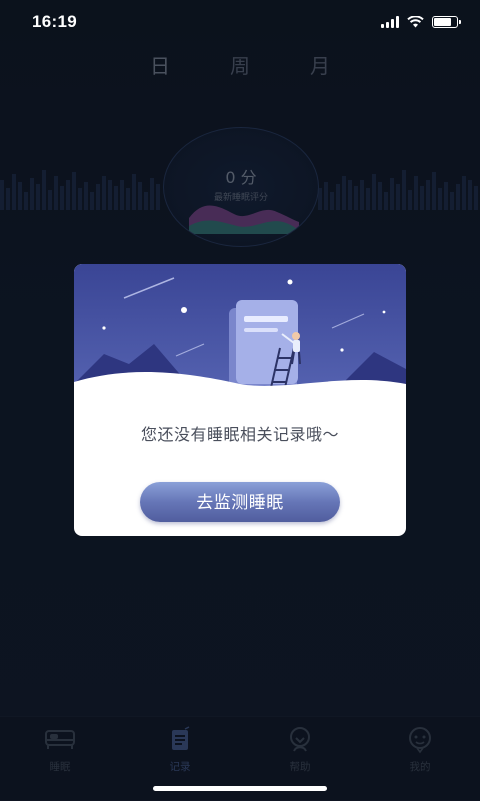 This screenshot has height=801, width=480. Describe the element at coordinates (415, 22) in the screenshot. I see `wifi-icon` at that location.